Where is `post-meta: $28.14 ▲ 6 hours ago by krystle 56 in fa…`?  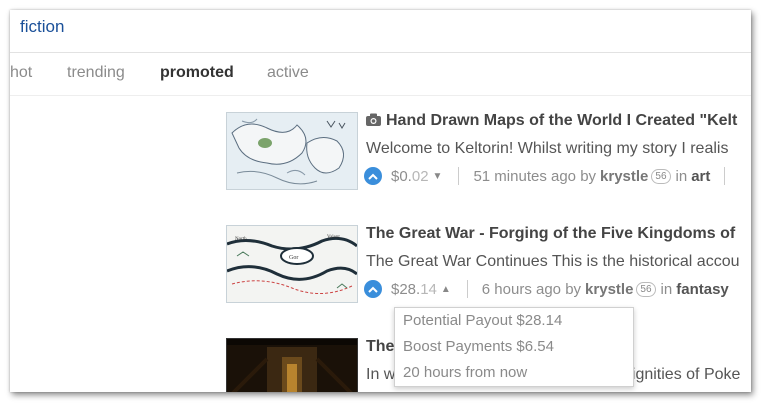
post-meta: $28.14 ▲ 6 hours ago by krystle 56 in fa… is located at coordinates (546, 289).